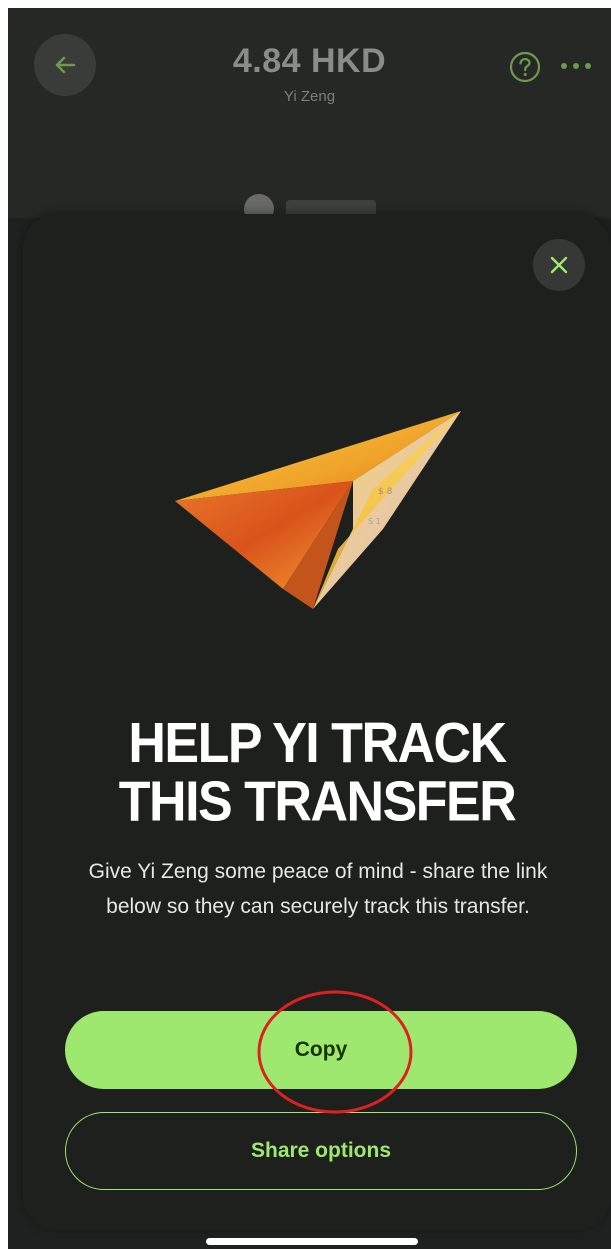 The height and width of the screenshot is (1249, 611). Describe the element at coordinates (374, 521) in the screenshot. I see `svg-text: S 1` at that location.